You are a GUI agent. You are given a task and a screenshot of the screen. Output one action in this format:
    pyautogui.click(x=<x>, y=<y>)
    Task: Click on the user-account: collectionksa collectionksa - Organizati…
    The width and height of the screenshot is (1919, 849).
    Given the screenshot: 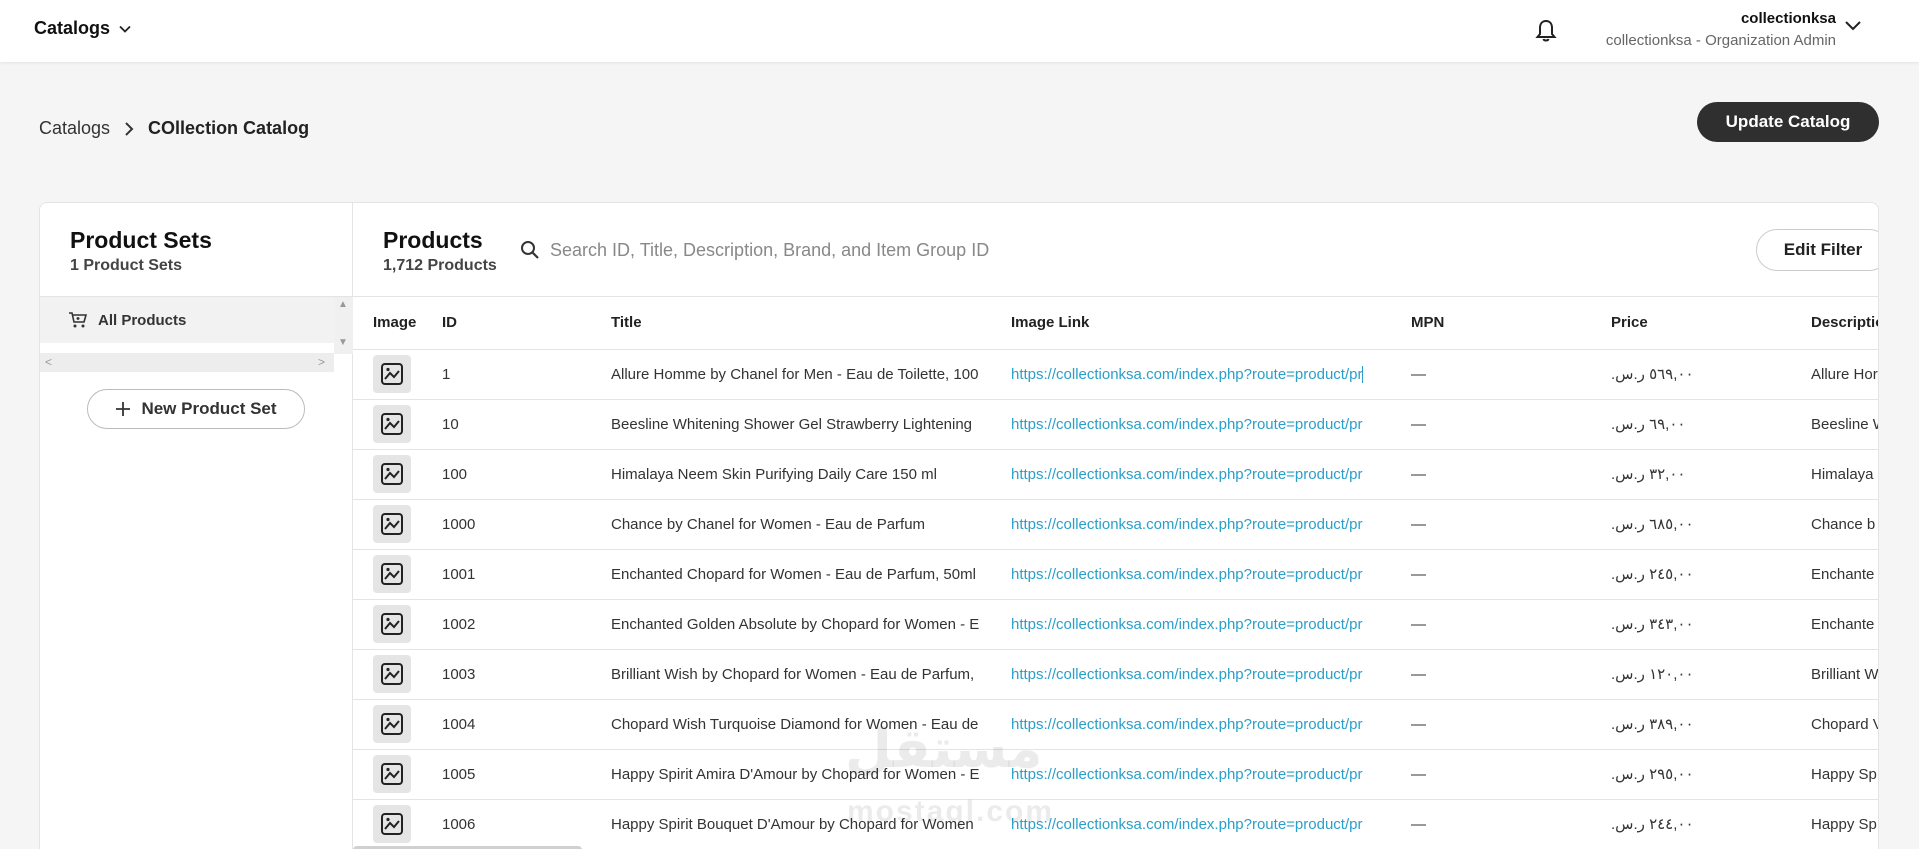 What is the action you would take?
    pyautogui.click(x=1721, y=29)
    